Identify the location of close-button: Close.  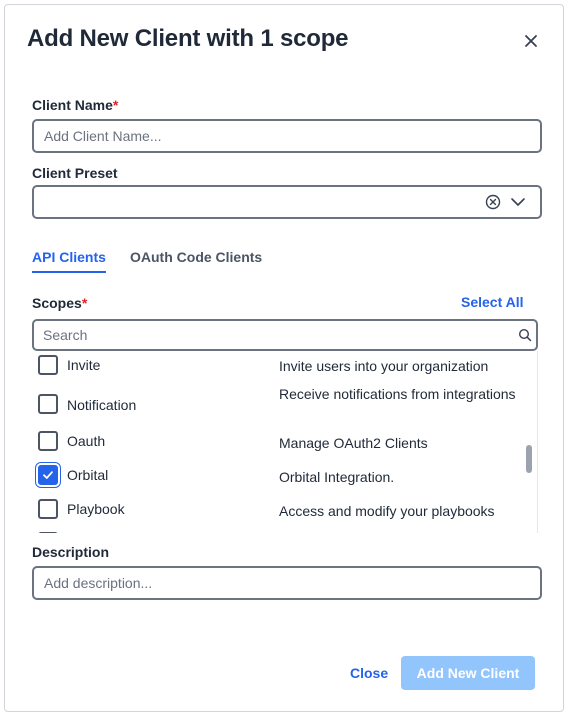
(369, 673).